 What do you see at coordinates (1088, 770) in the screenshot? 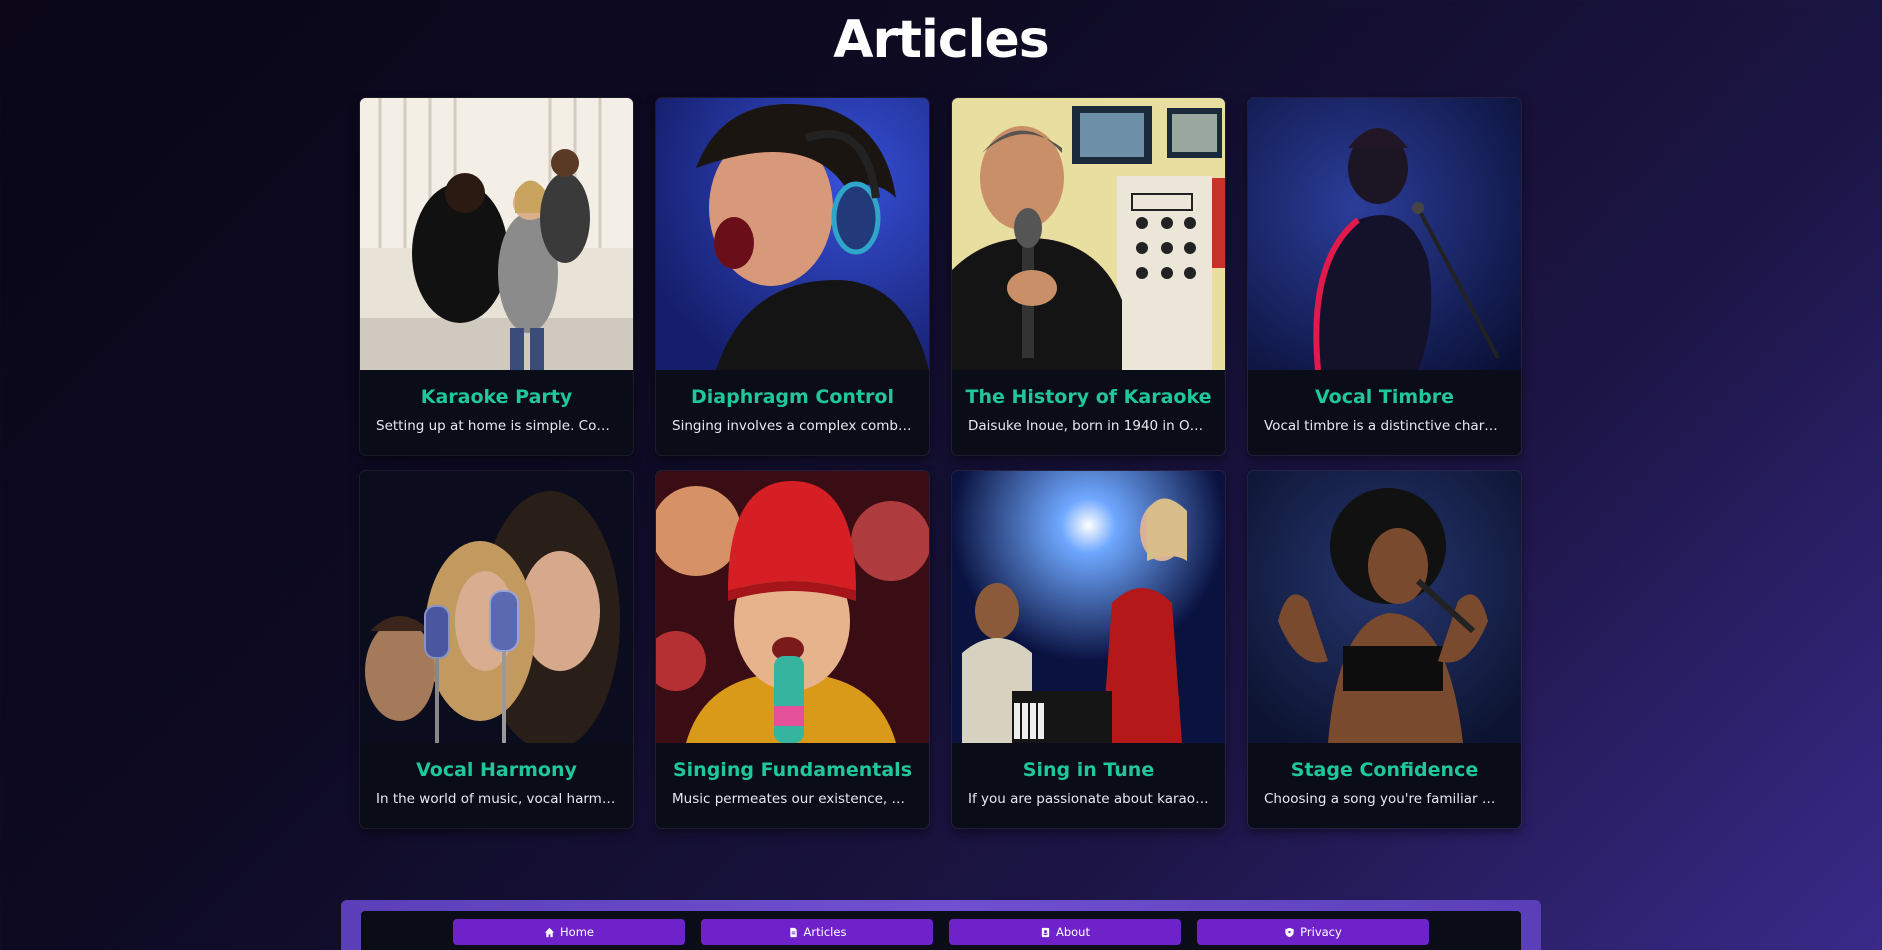
I see `article-title: Sing in Tune` at bounding box center [1088, 770].